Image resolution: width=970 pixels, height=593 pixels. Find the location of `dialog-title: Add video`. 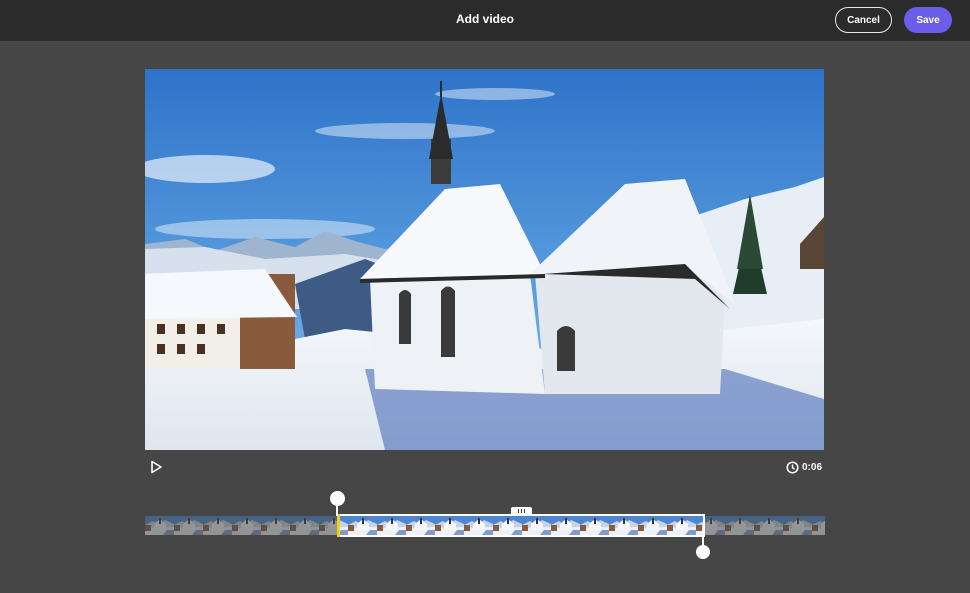

dialog-title: Add video is located at coordinates (484, 19).